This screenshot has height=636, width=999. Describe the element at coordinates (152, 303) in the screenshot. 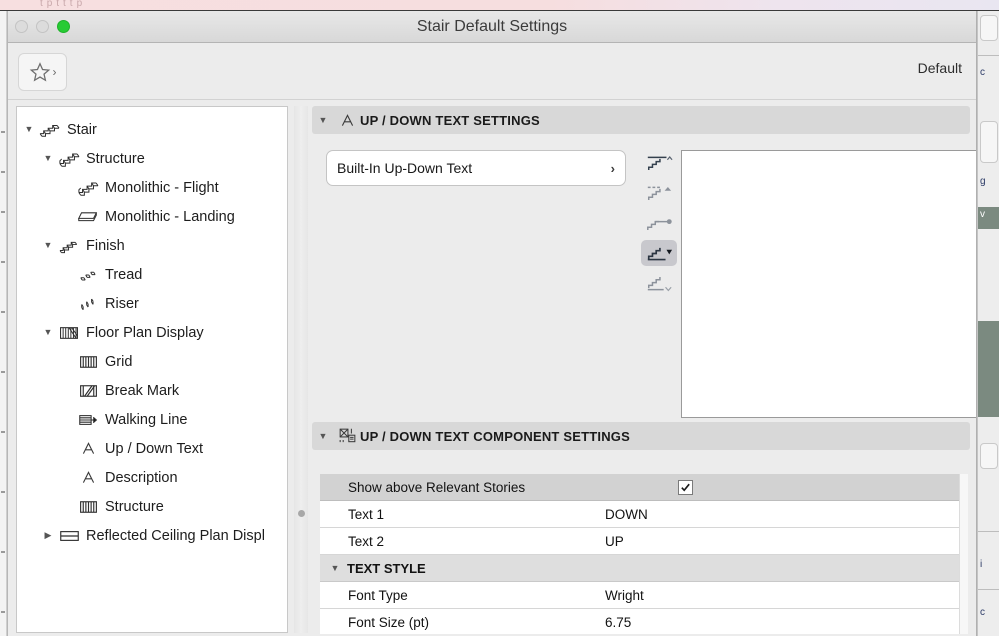

I see `sidebar-item-riser: ▶ Riser` at that location.